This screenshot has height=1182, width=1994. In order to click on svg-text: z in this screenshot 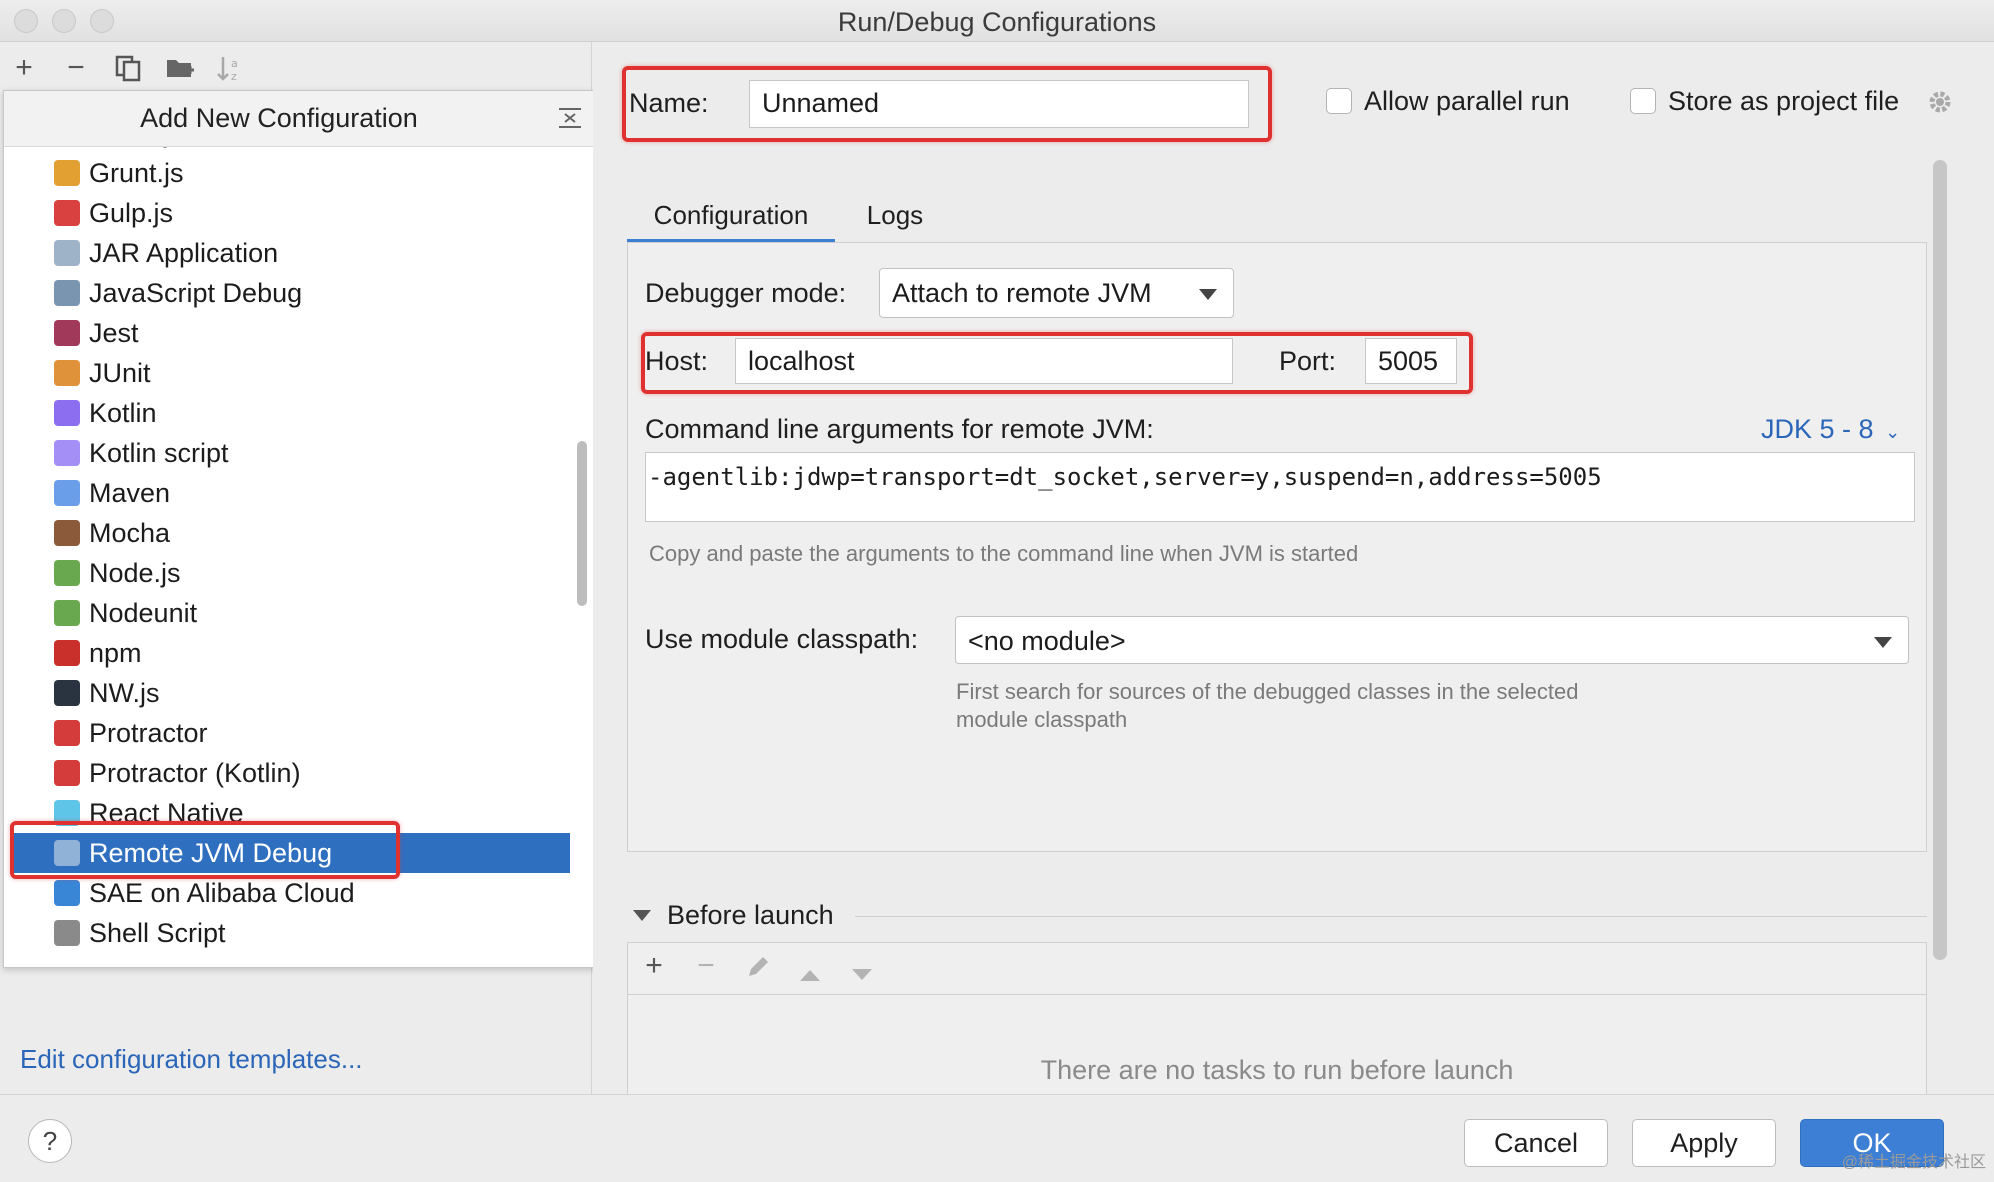, I will do `click(234, 76)`.